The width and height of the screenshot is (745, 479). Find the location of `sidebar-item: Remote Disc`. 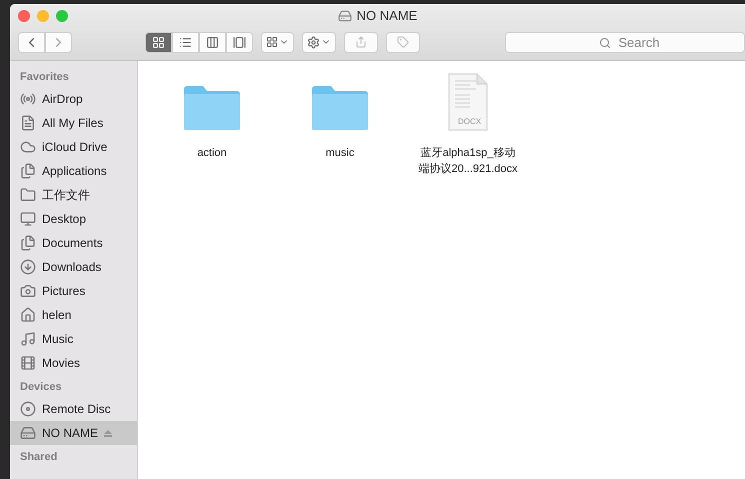

sidebar-item: Remote Disc is located at coordinates (73, 409).